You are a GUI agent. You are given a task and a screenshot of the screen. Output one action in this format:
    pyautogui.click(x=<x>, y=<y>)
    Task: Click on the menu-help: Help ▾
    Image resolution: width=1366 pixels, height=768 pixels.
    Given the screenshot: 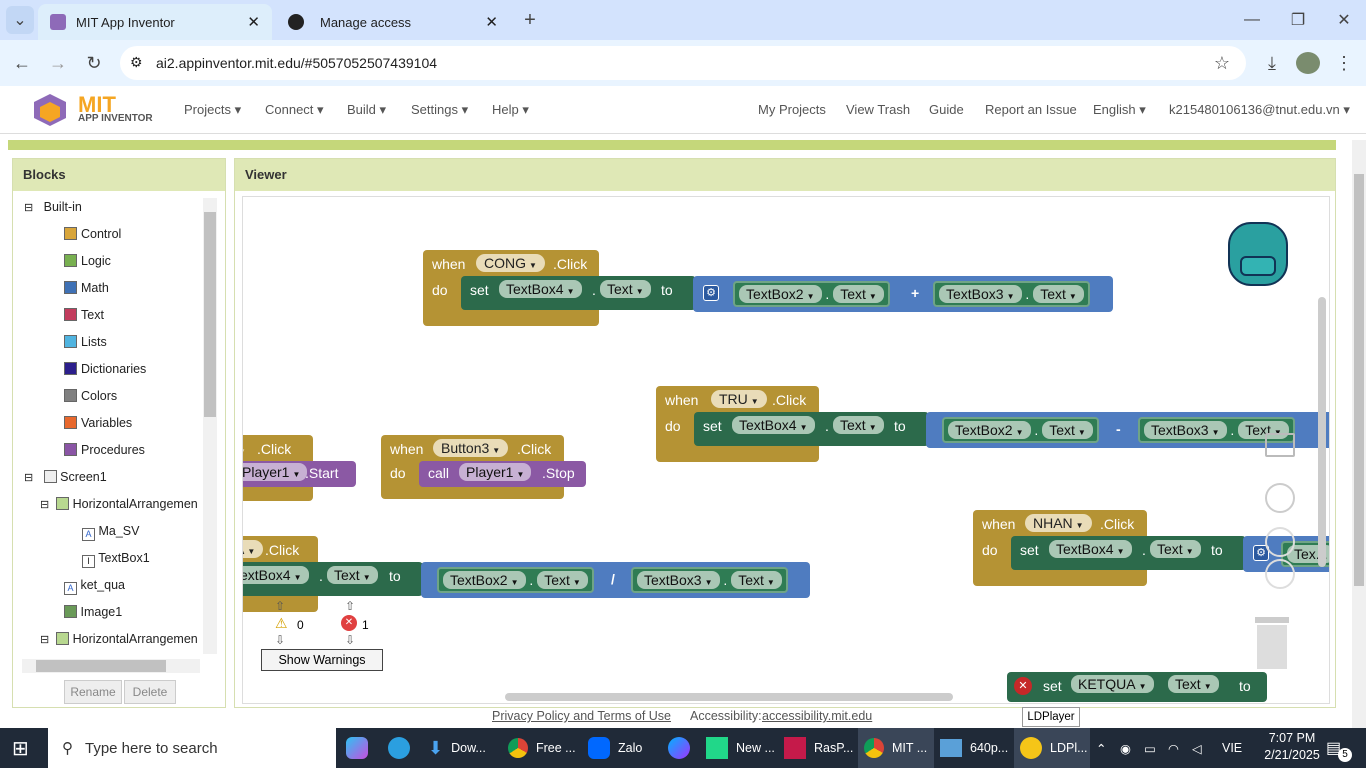 What is the action you would take?
    pyautogui.click(x=510, y=110)
    